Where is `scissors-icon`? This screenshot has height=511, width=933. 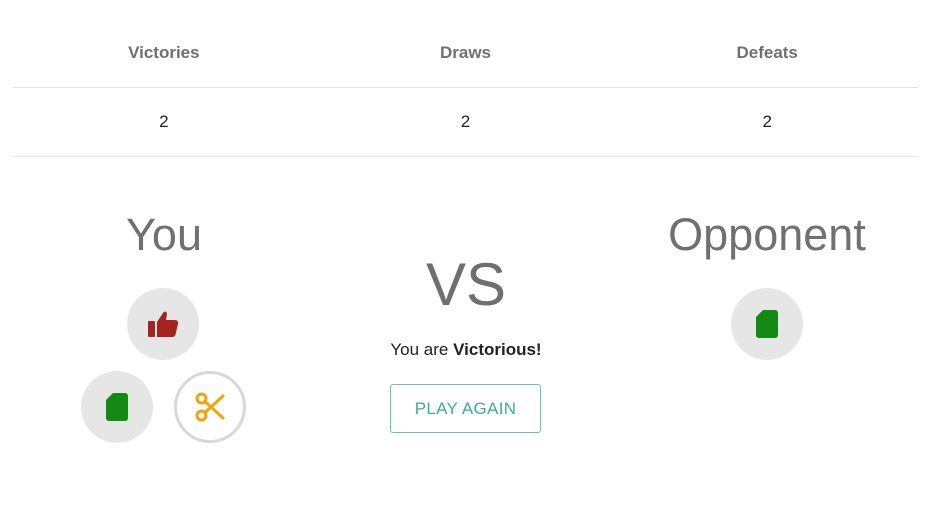
scissors-icon is located at coordinates (210, 407).